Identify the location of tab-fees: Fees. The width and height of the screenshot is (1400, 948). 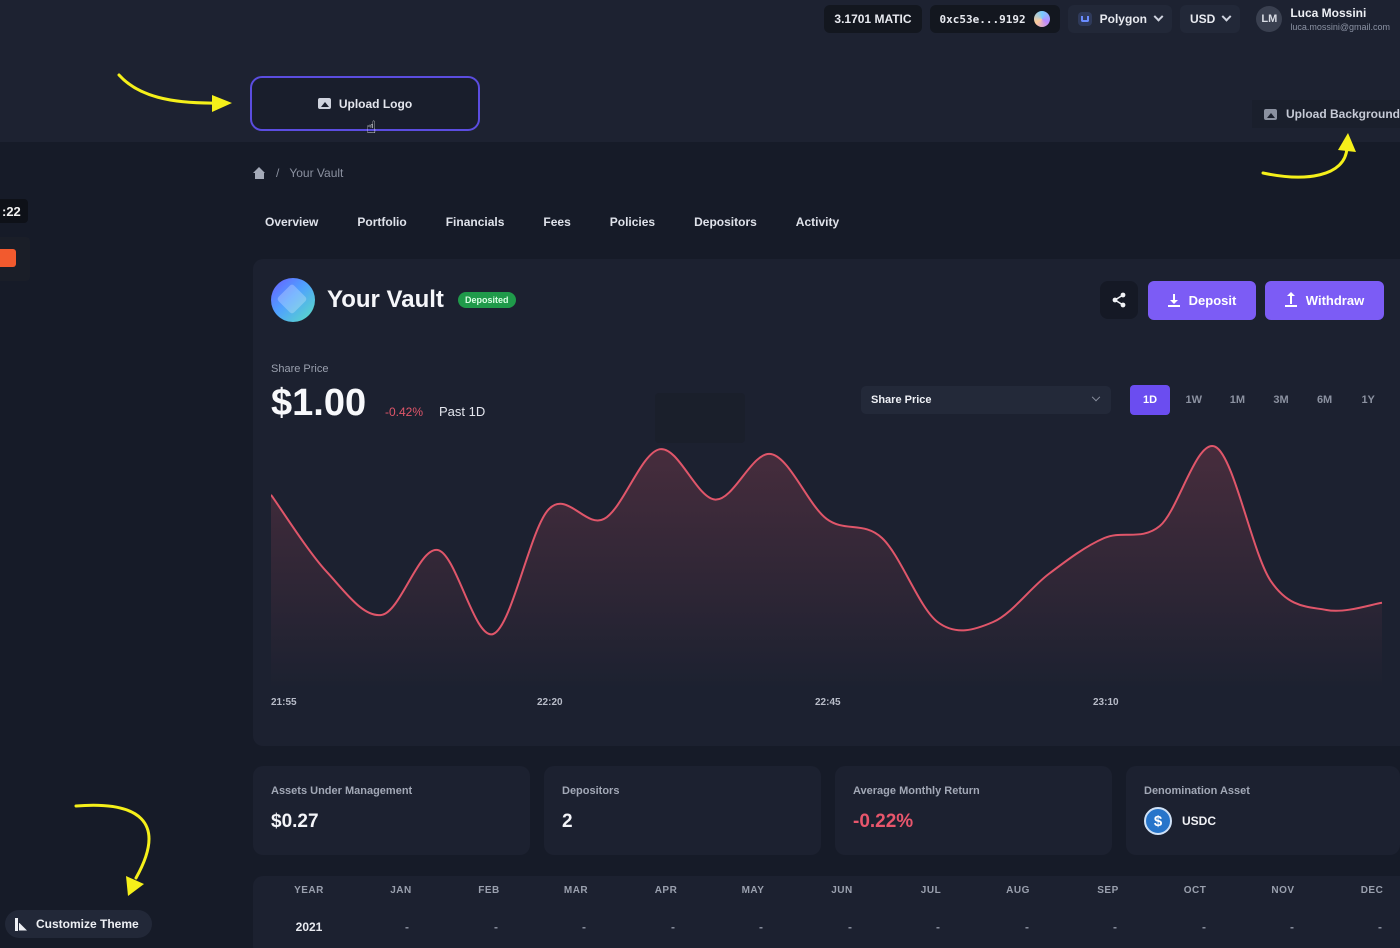
(556, 222).